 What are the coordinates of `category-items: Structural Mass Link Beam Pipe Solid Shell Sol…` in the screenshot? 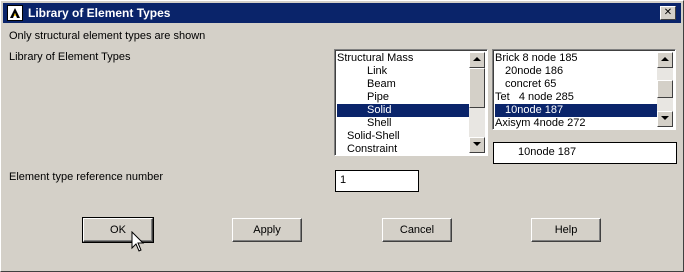 It's located at (403, 103).